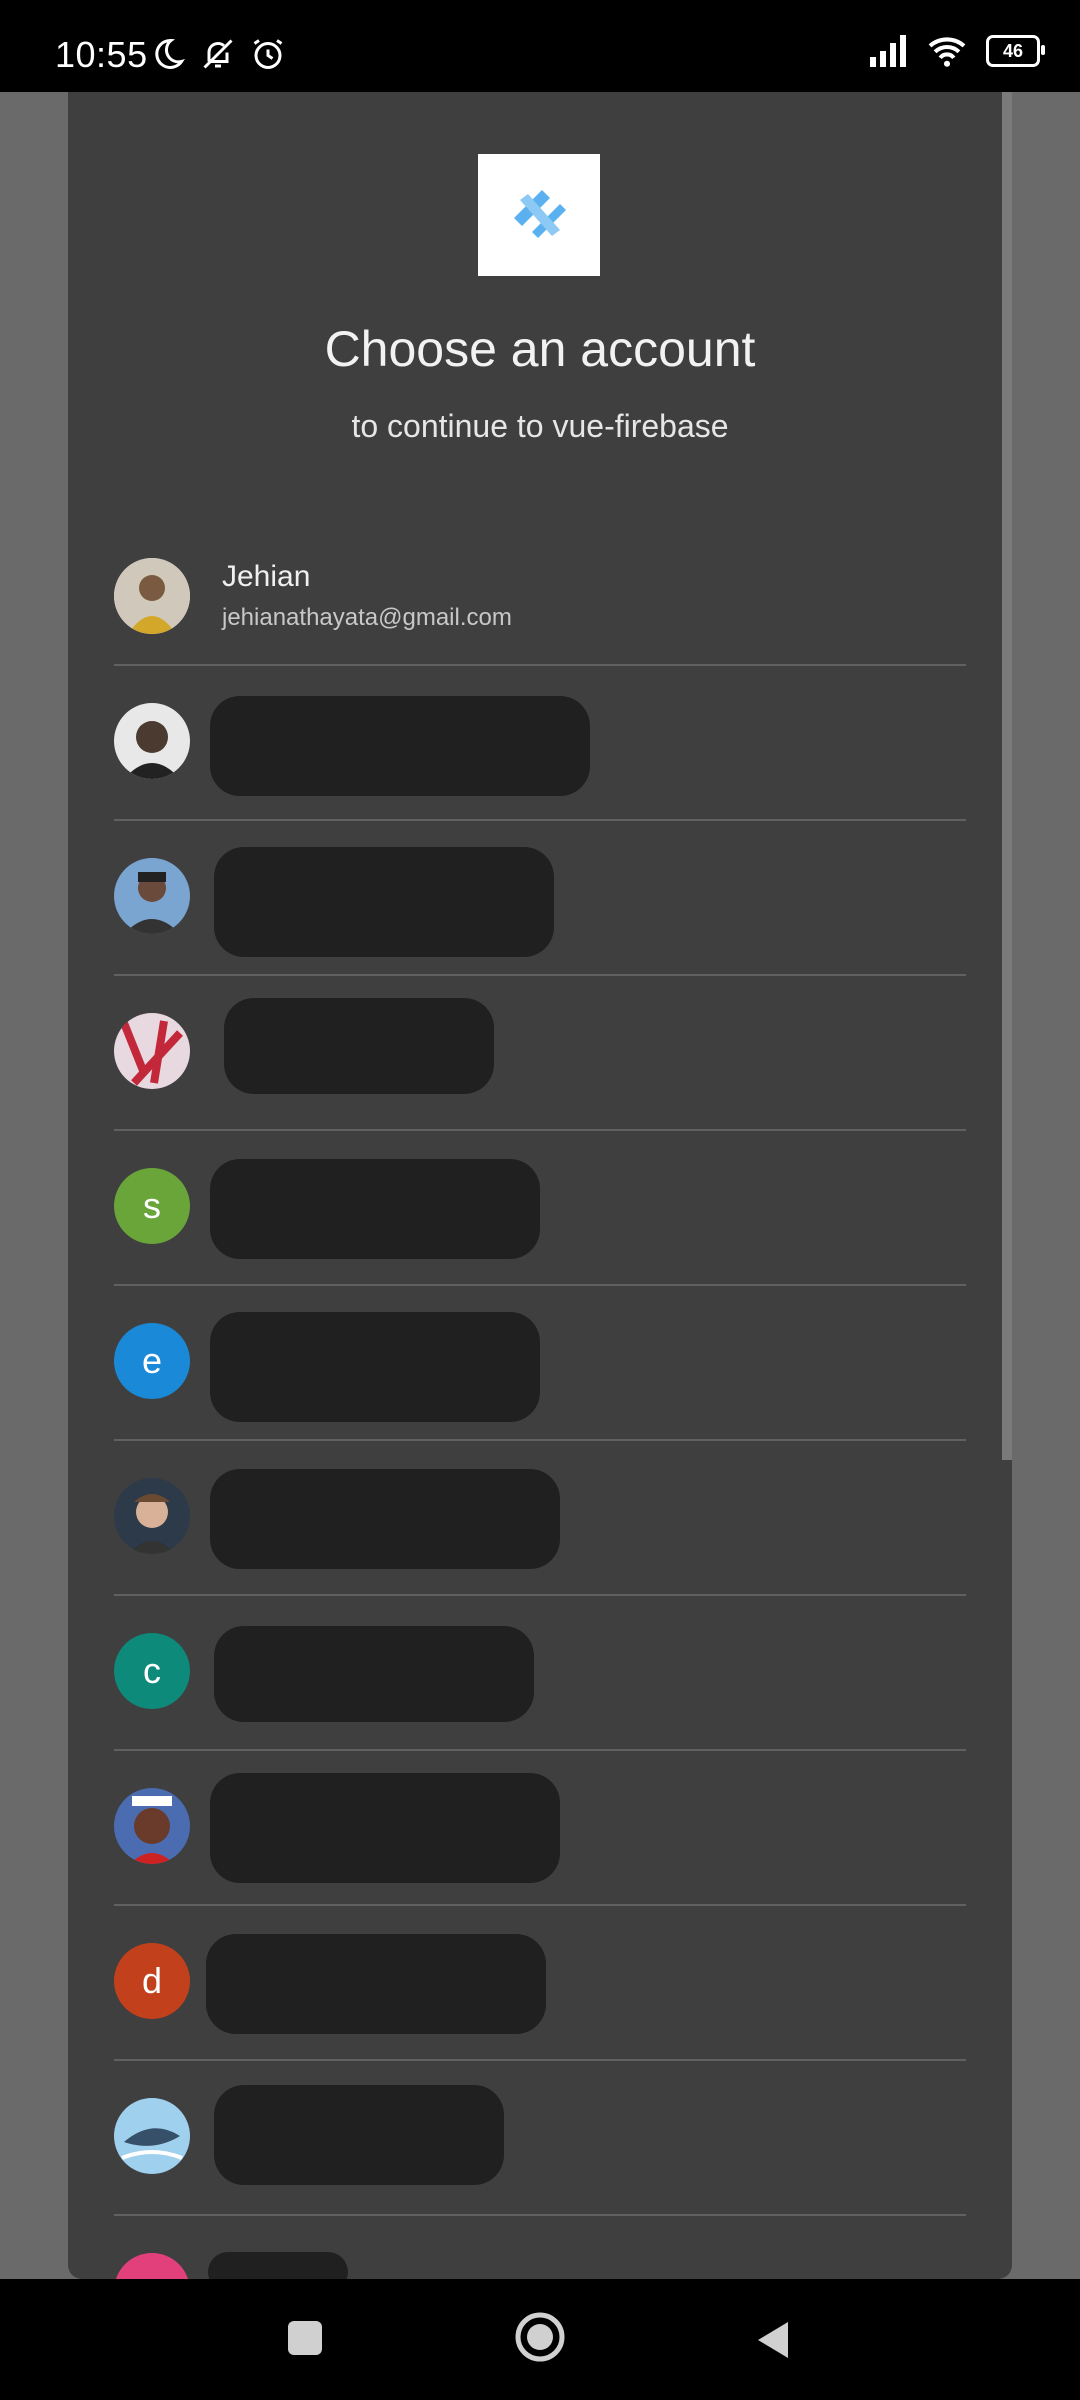  I want to click on avatar: s, so click(152, 1206).